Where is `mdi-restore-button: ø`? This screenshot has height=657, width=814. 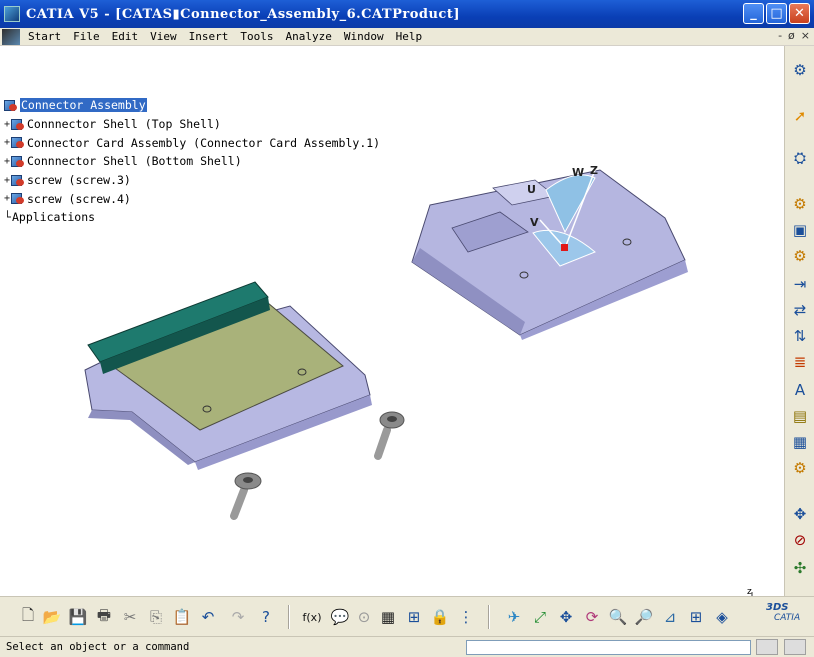
mdi-restore-button: ø is located at coordinates (791, 35).